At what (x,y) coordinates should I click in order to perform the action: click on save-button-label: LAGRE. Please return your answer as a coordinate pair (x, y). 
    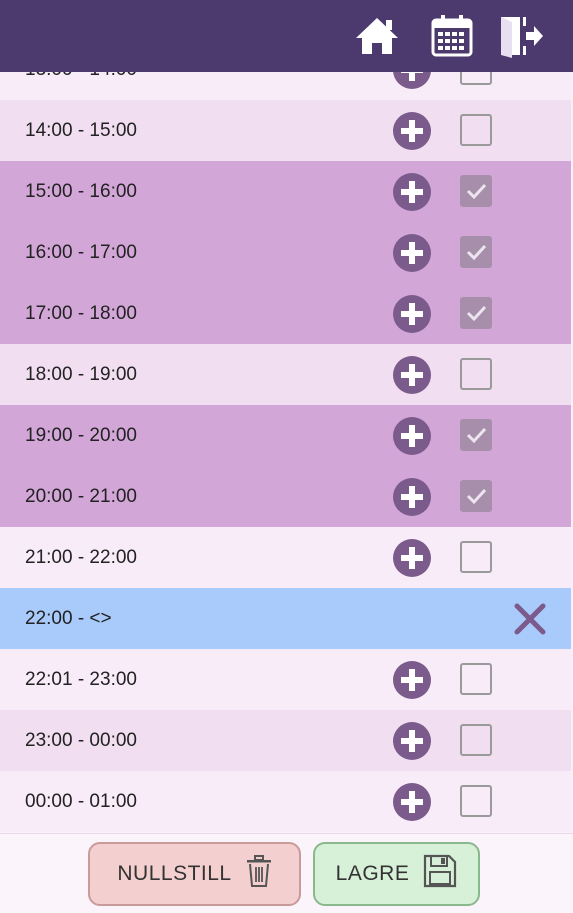
    Looking at the image, I should click on (372, 873).